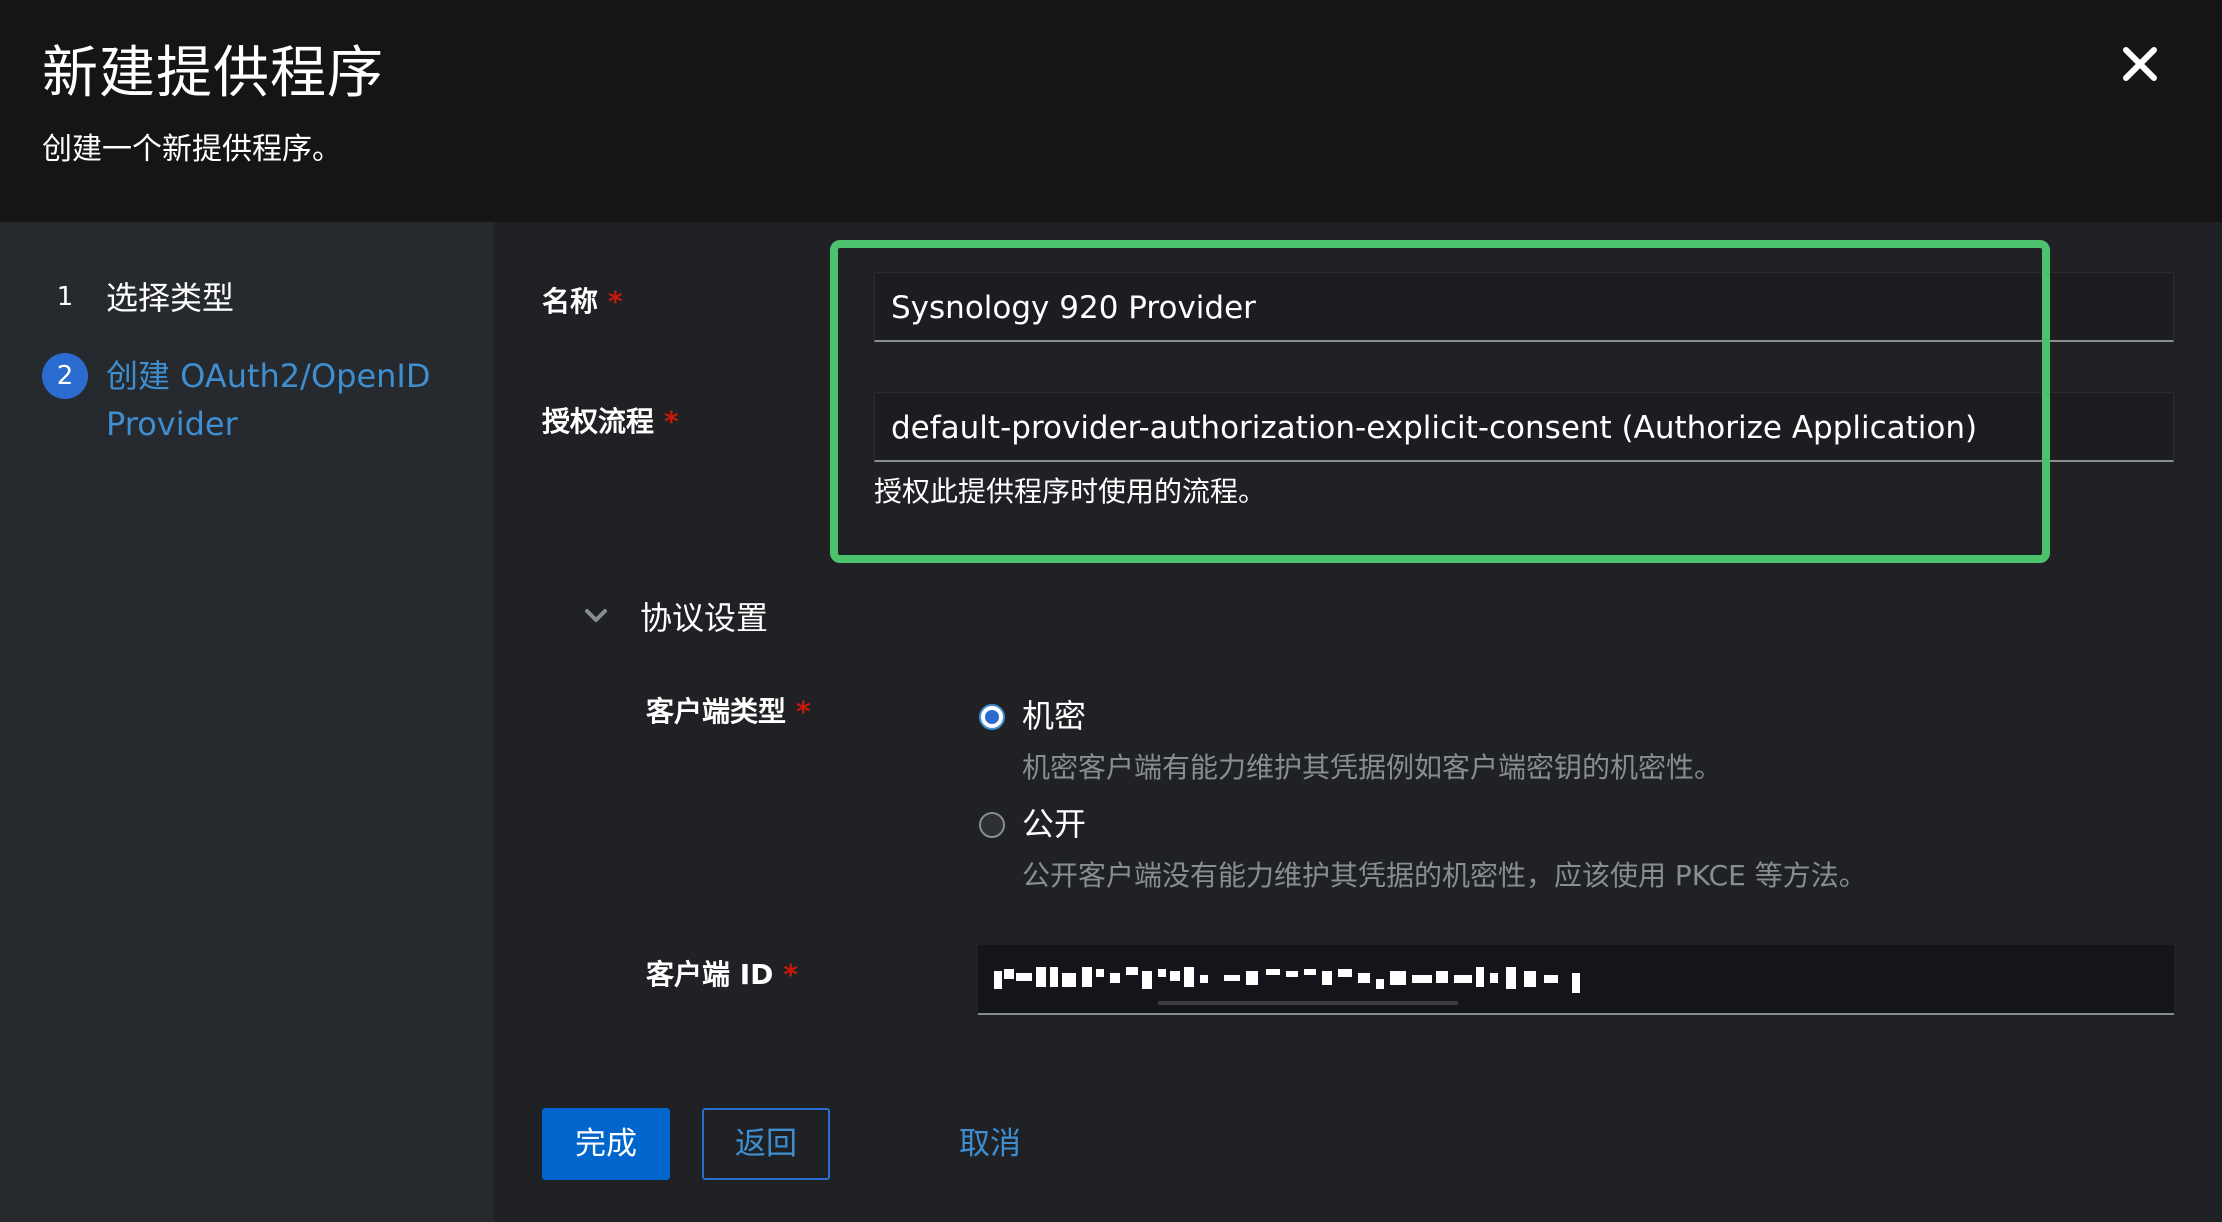 Image resolution: width=2222 pixels, height=1222 pixels. What do you see at coordinates (65, 297) in the screenshot?
I see `step-number: 1` at bounding box center [65, 297].